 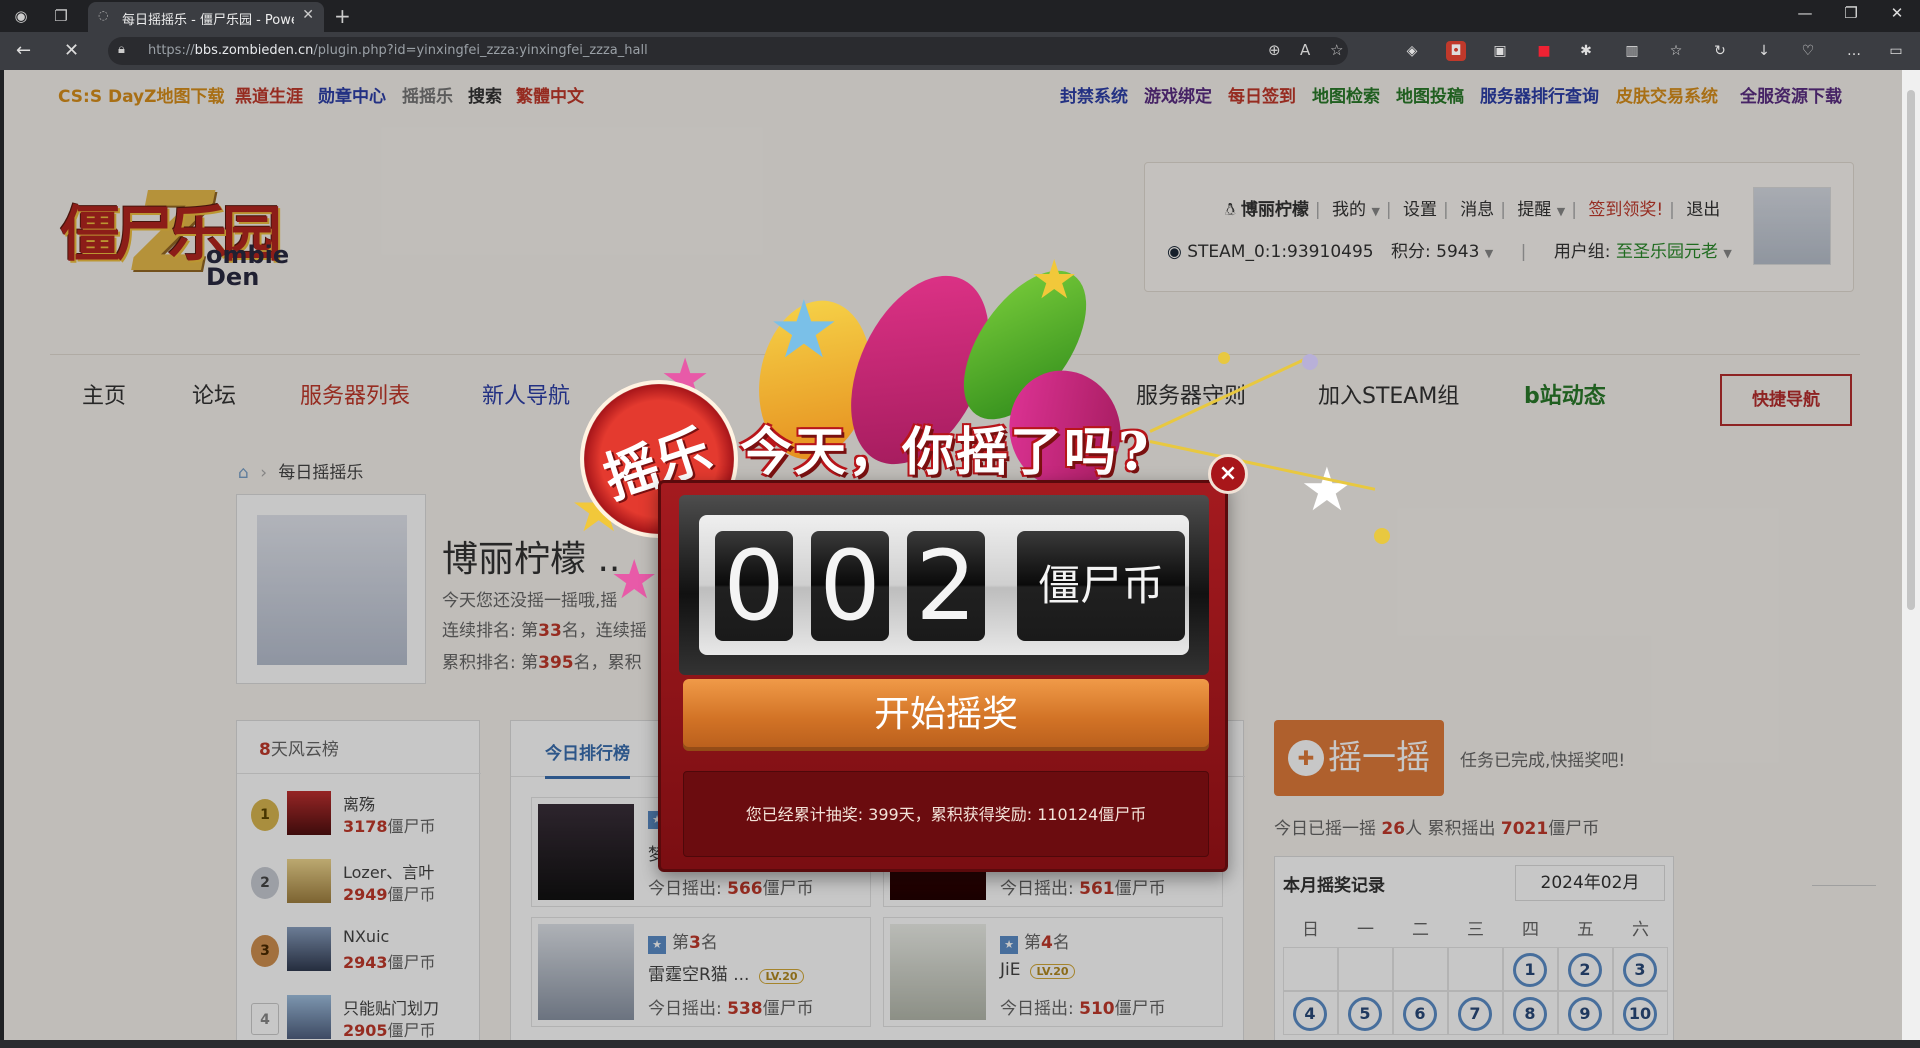 I want to click on extension-icon: ◘, so click(x=1456, y=51).